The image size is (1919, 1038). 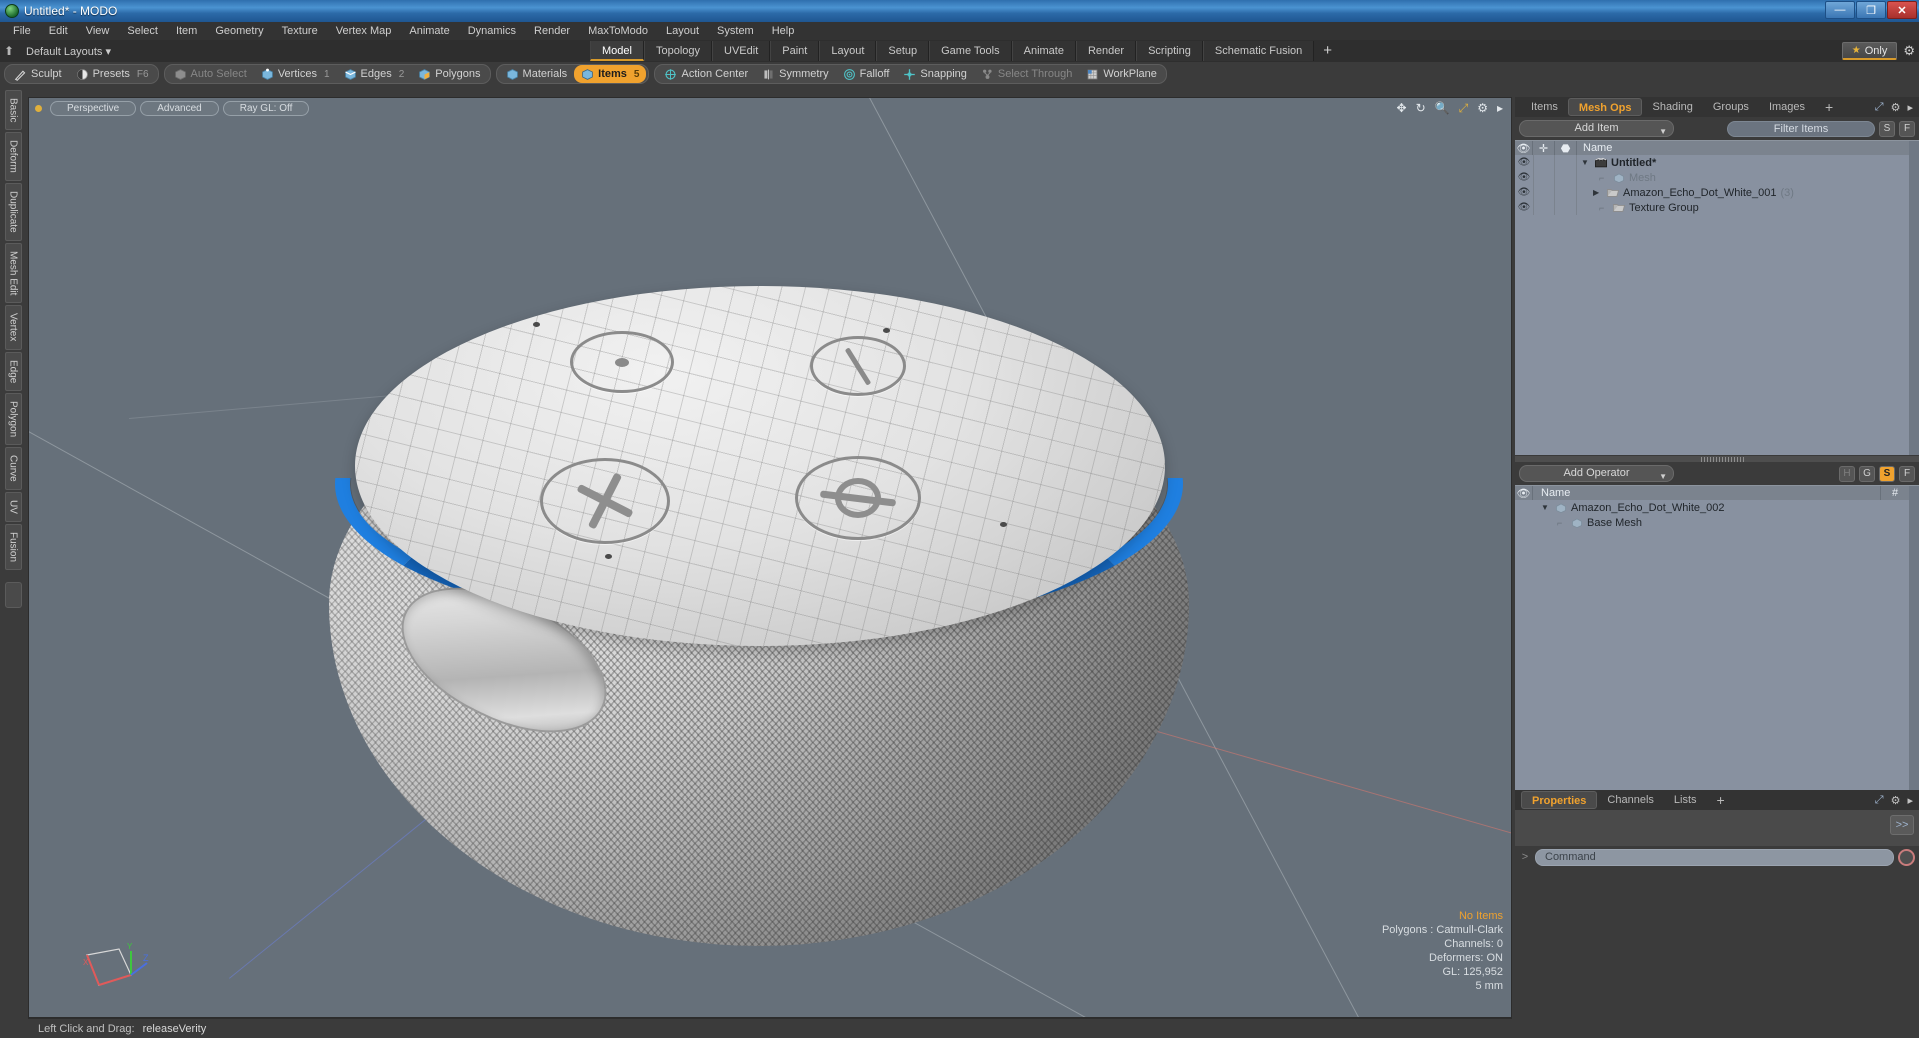 What do you see at coordinates (13, 273) in the screenshot?
I see `sidebar-item-mesh-edit: Mesh Edit` at bounding box center [13, 273].